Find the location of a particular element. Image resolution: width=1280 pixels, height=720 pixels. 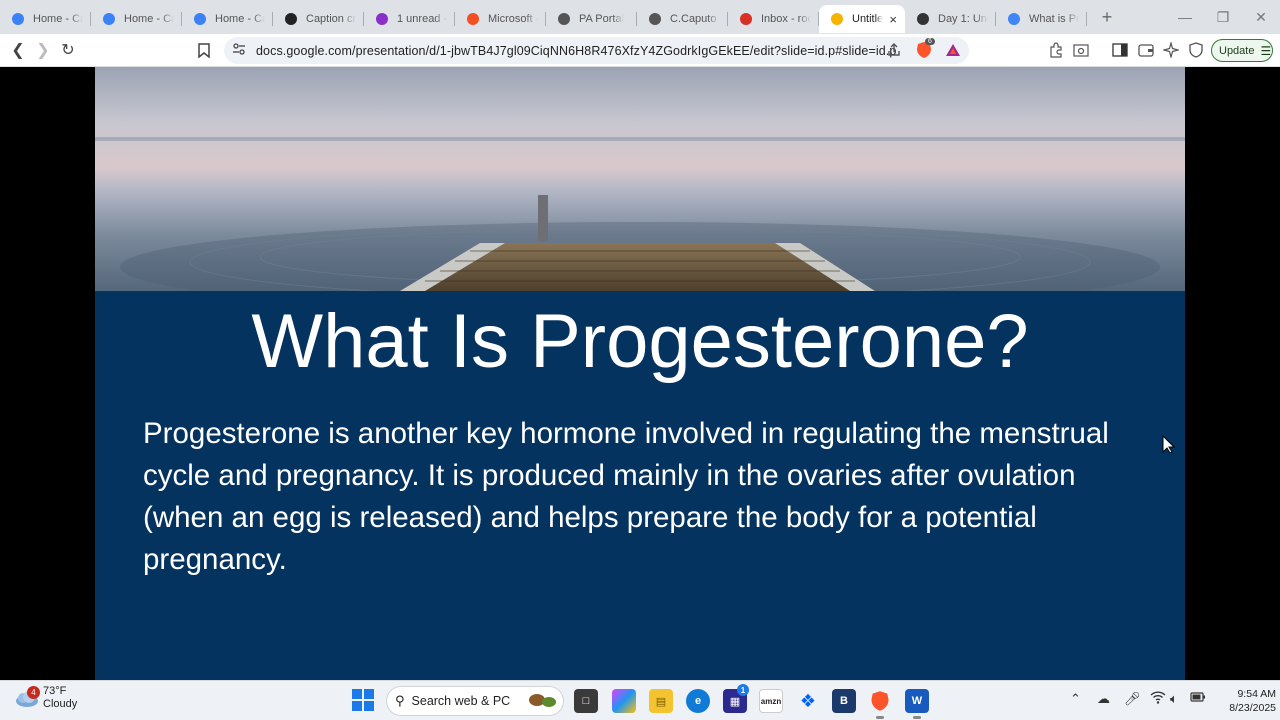

update-label: Update is located at coordinates (1237, 50).